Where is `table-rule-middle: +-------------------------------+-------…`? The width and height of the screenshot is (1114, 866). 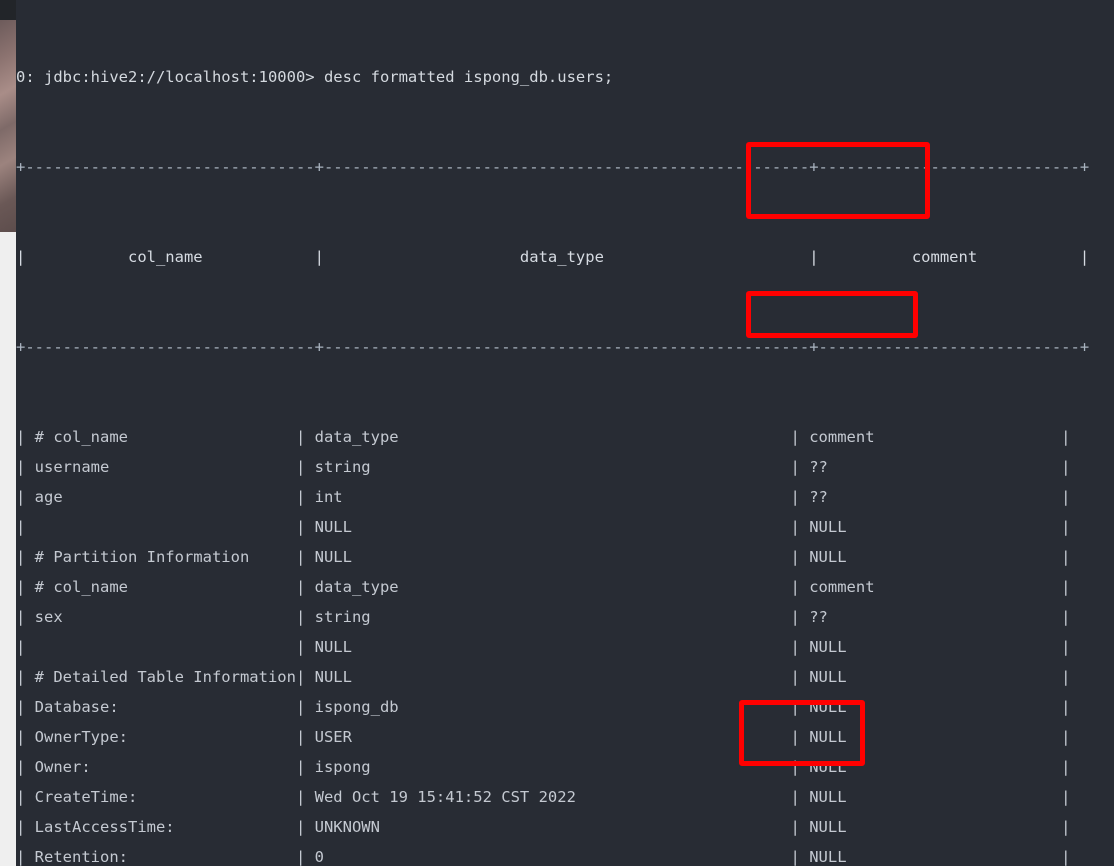
table-rule-middle: +-------------------------------+-------… is located at coordinates (553, 347).